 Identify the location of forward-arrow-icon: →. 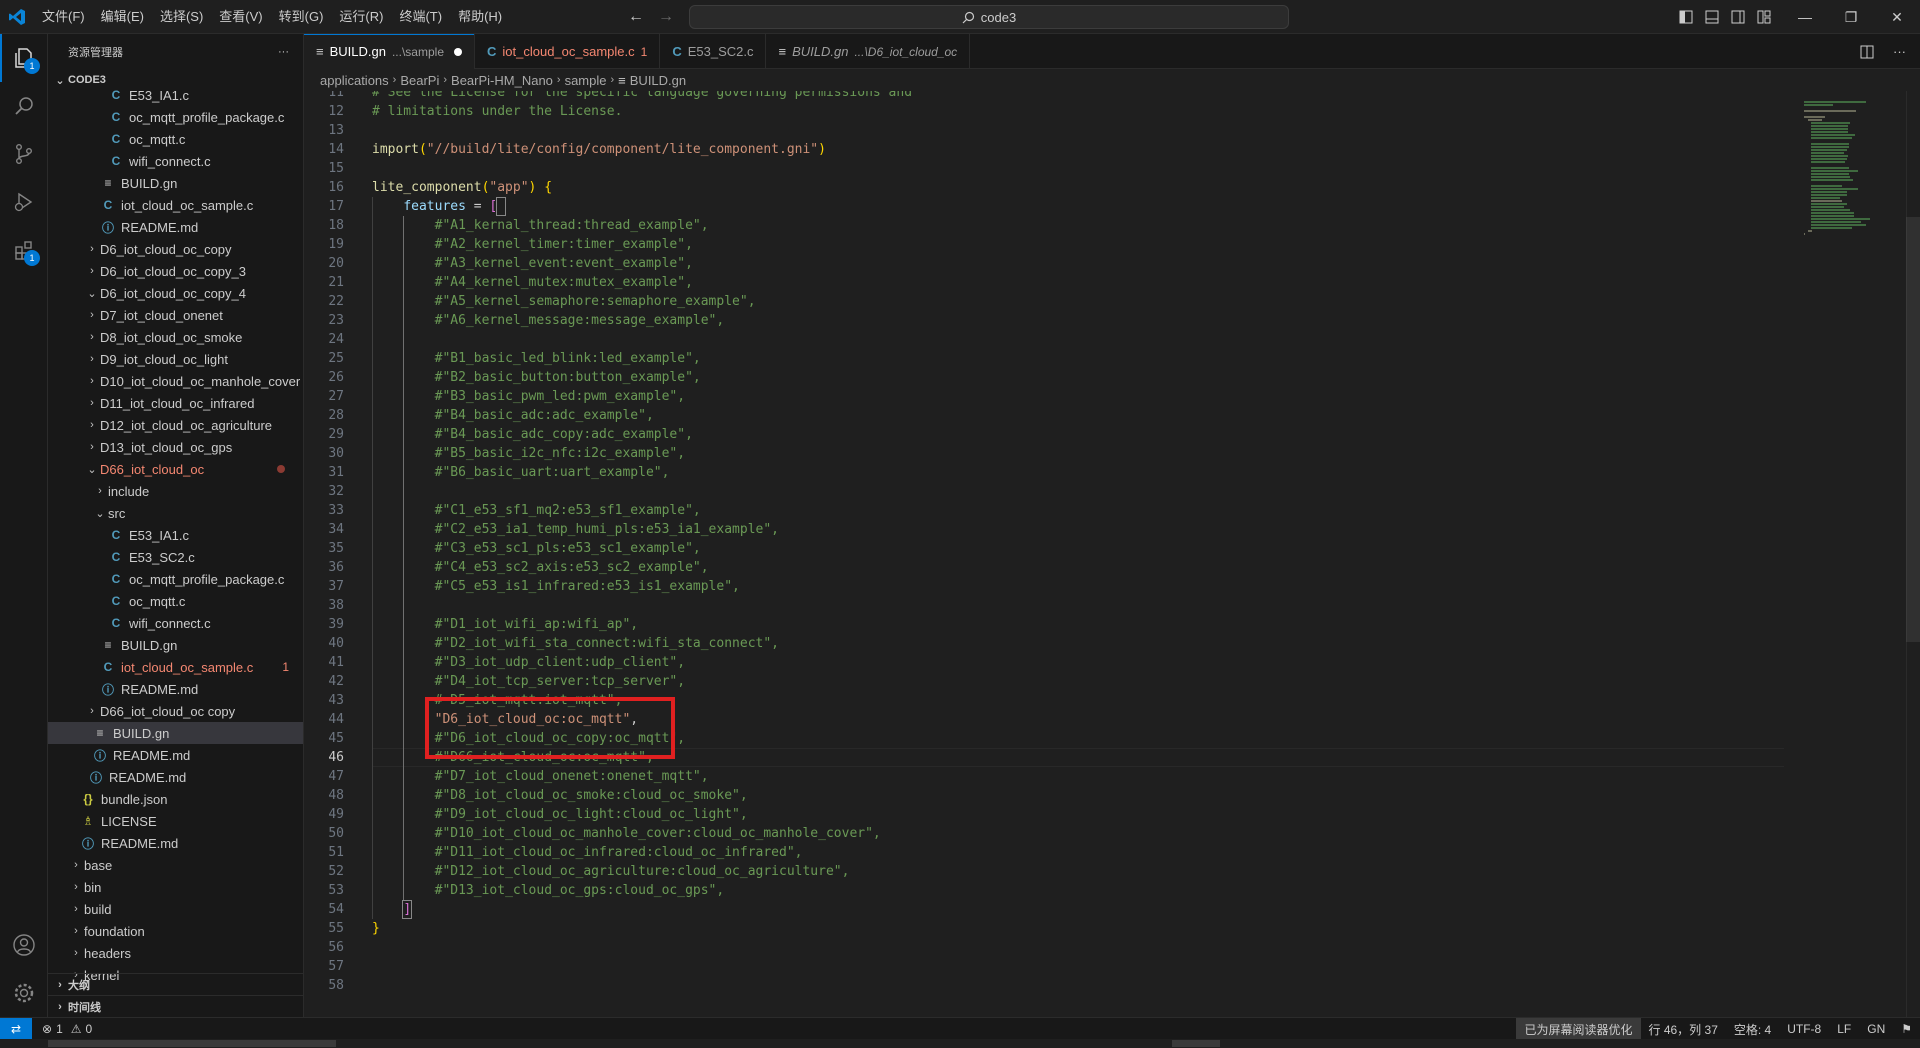
(666, 17).